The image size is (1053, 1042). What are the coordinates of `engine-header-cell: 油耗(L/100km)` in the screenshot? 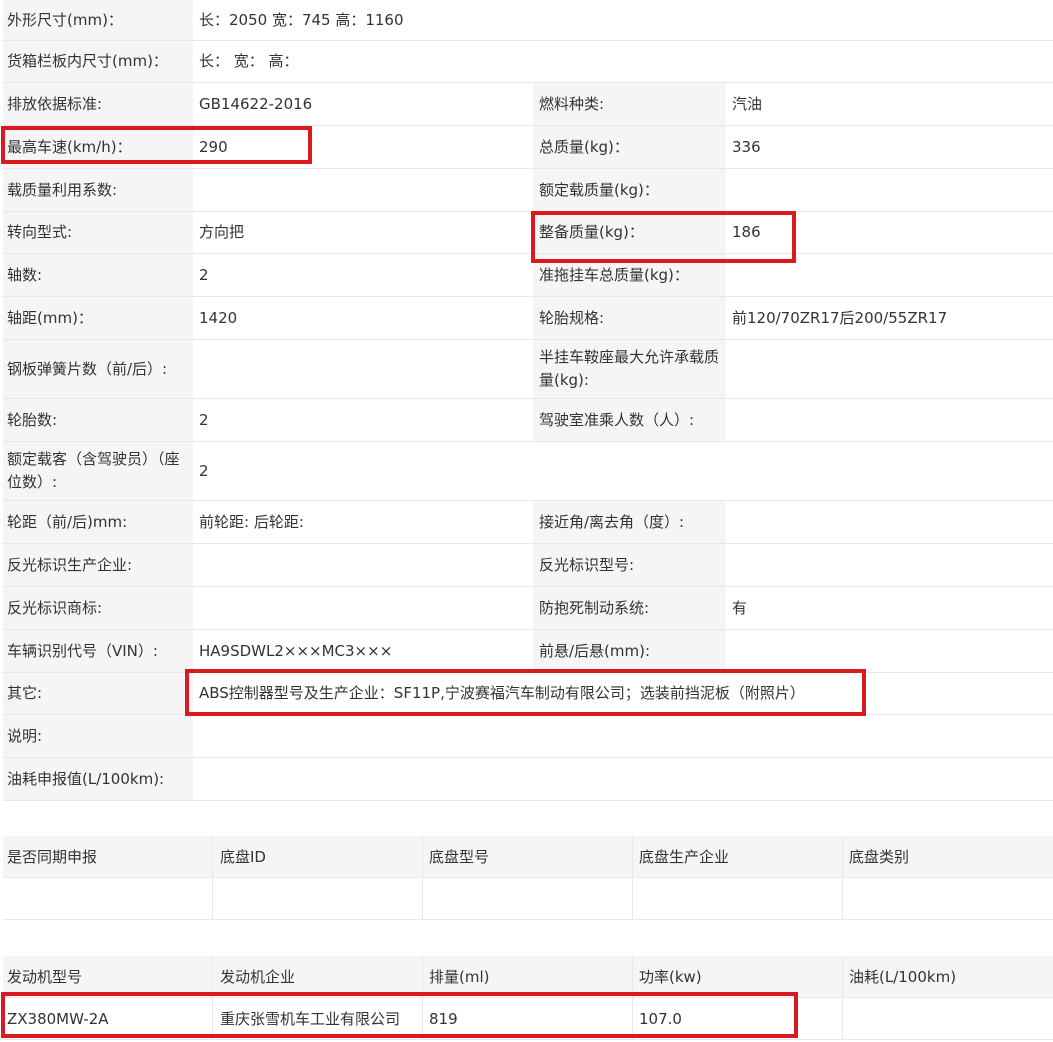 It's located at (903, 977).